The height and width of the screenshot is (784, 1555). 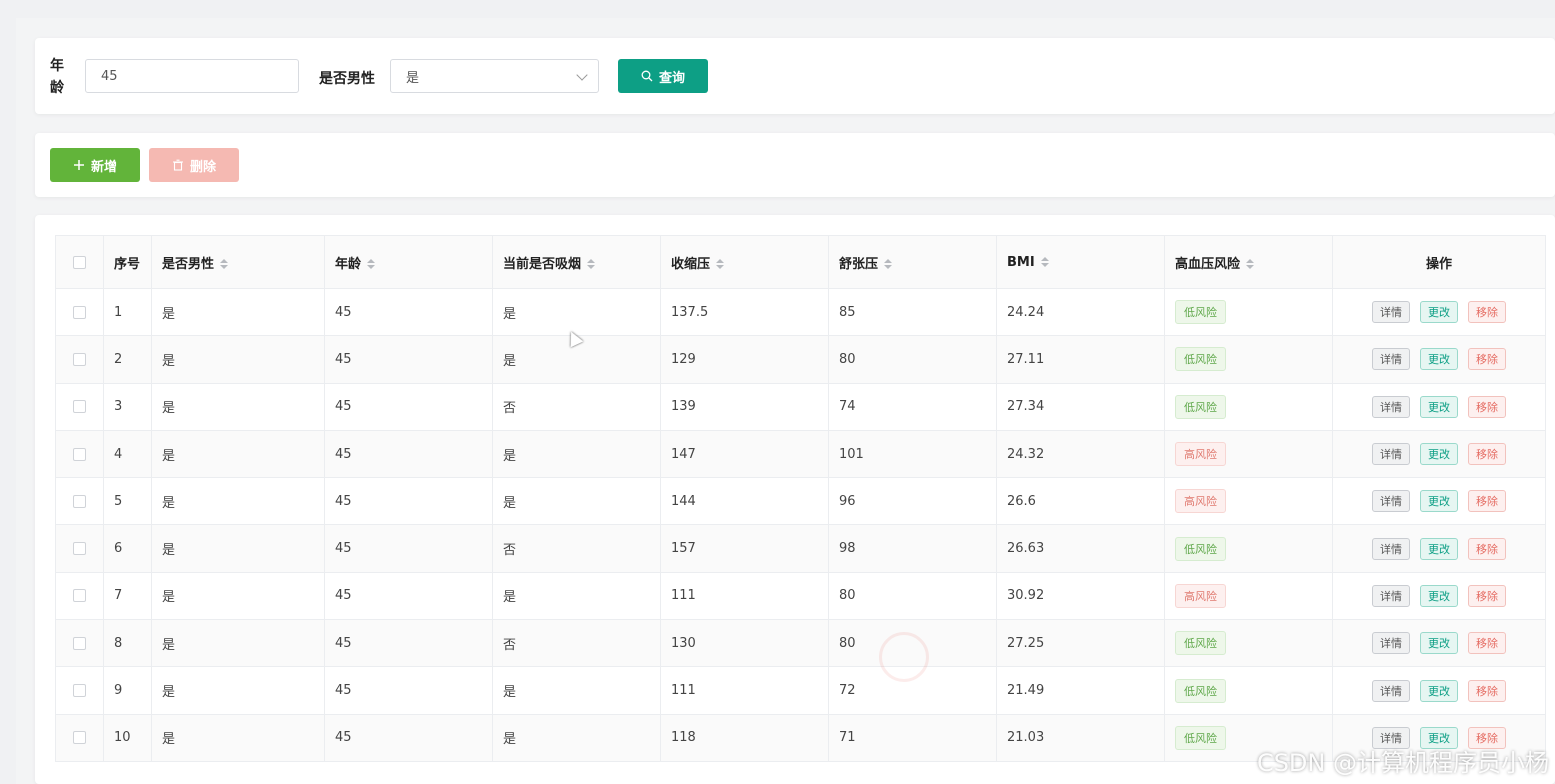 I want to click on header-diastolic: 舒张压, so click(x=912, y=262).